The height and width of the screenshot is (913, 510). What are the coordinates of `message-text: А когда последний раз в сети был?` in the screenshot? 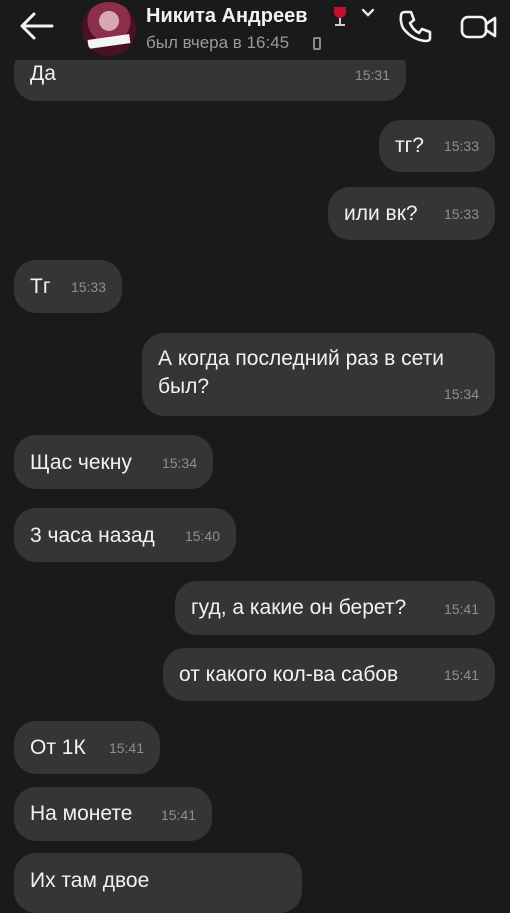 It's located at (301, 372).